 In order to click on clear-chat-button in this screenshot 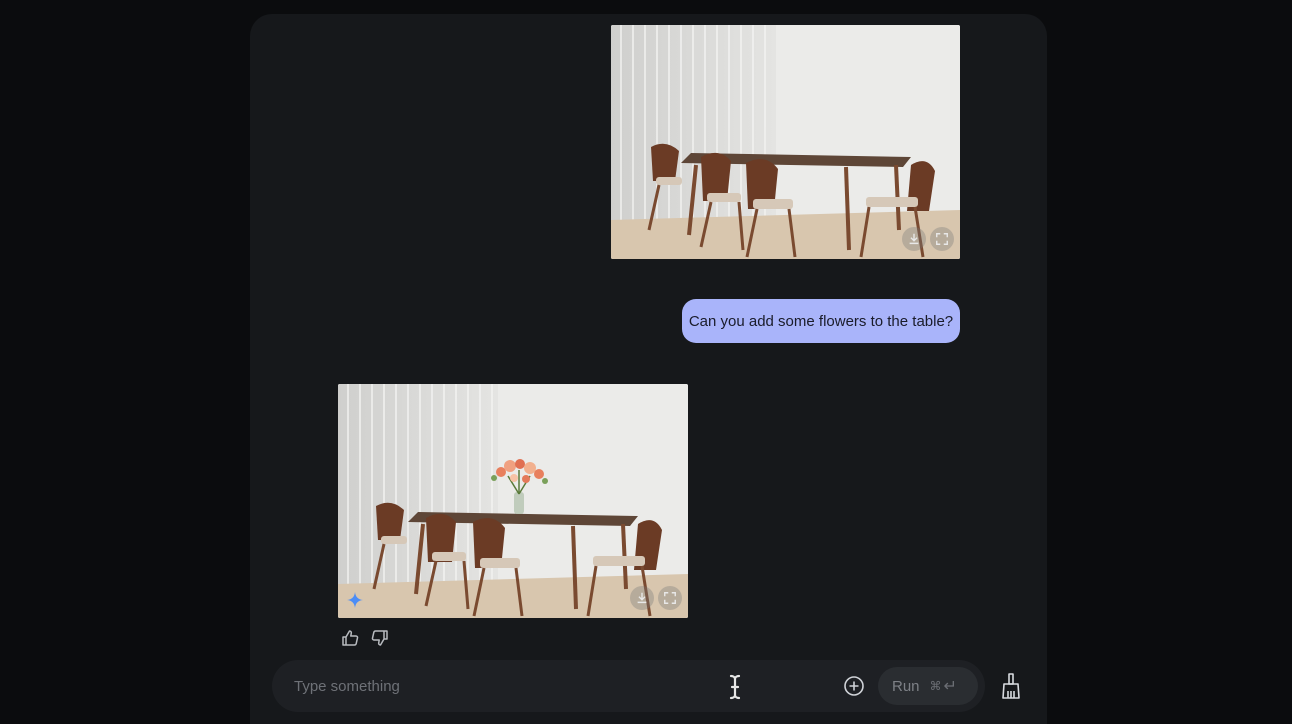, I will do `click(1011, 686)`.